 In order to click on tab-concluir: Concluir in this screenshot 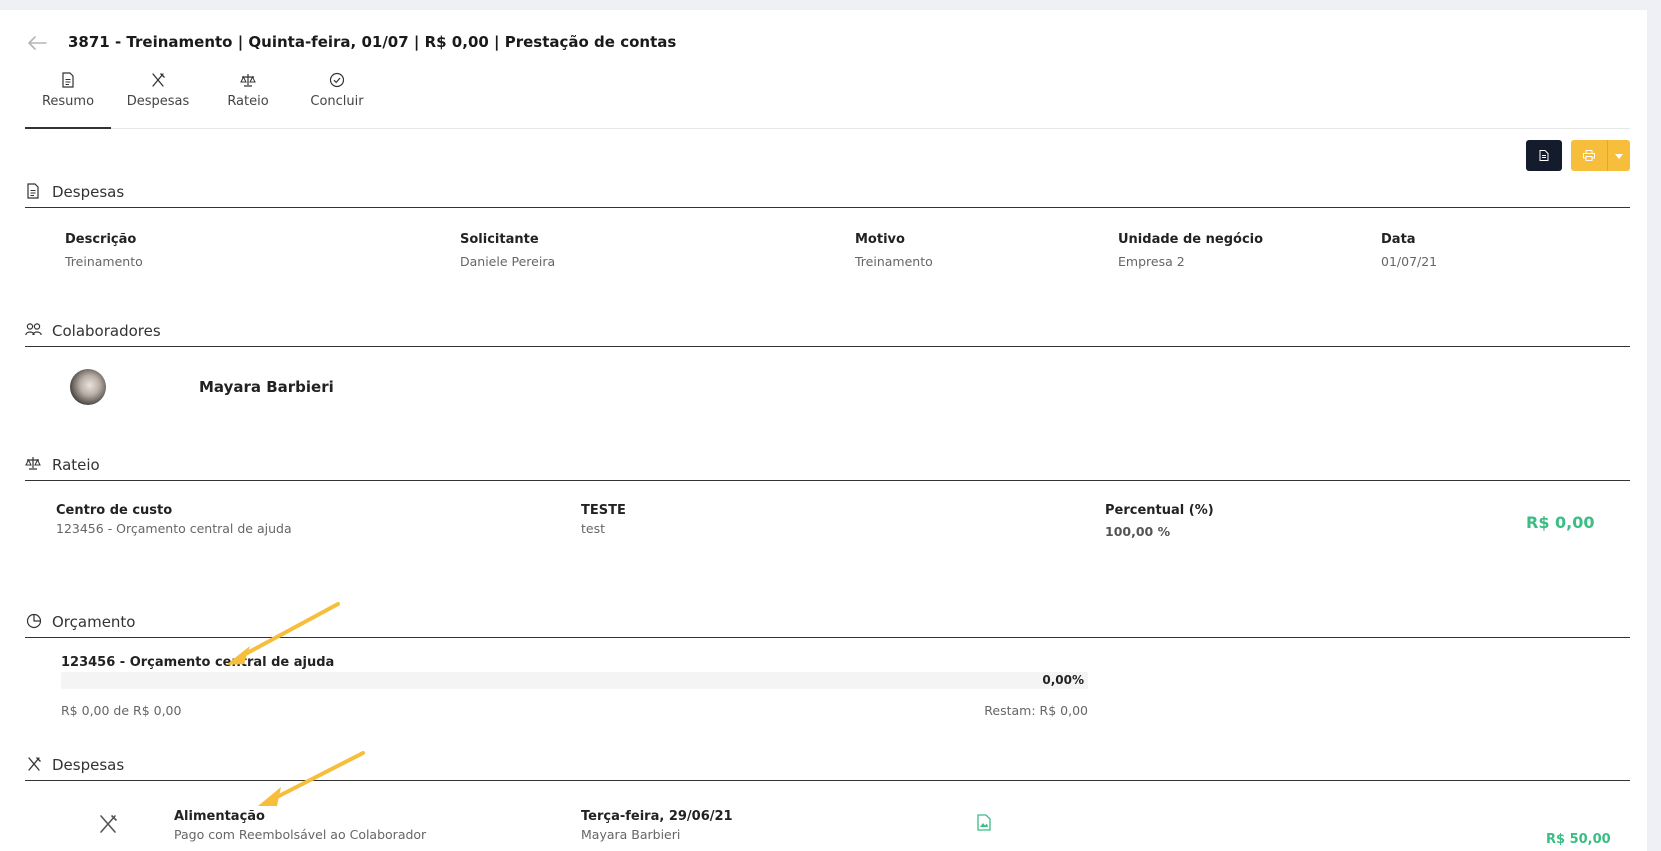, I will do `click(337, 90)`.